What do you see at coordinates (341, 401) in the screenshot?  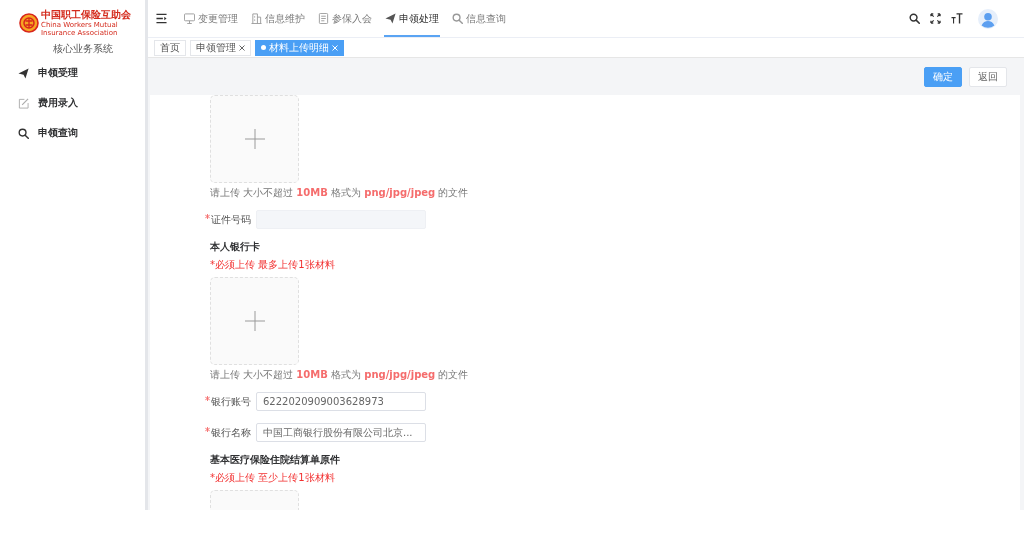 I see `input-field: 6222020909003628973` at bounding box center [341, 401].